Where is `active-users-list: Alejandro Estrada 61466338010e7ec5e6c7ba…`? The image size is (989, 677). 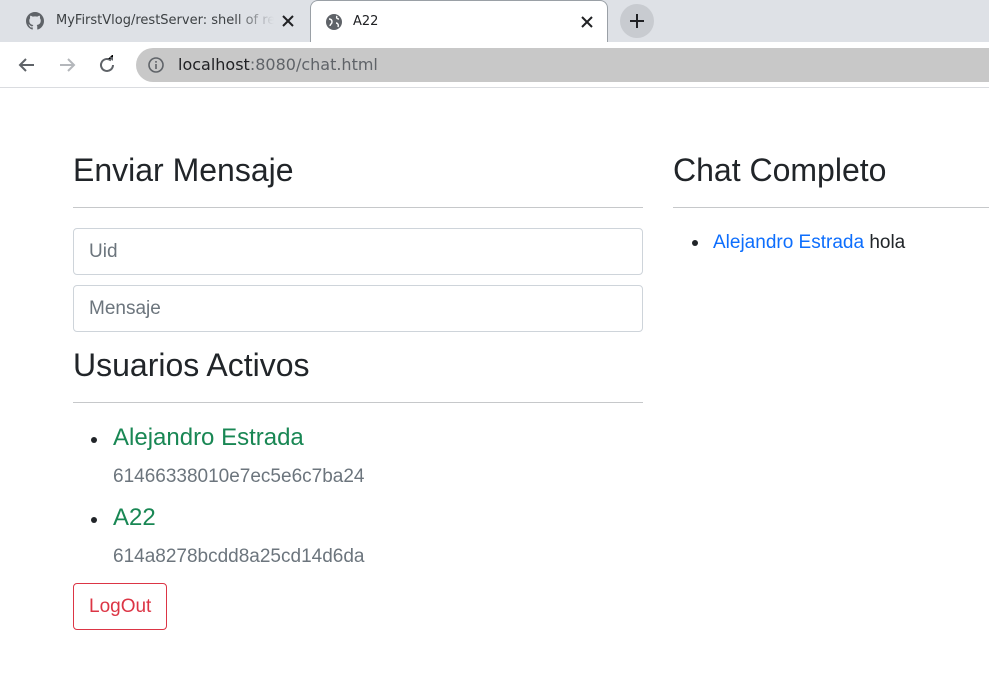 active-users-list: Alejandro Estrada 61466338010e7ec5e6c7ba… is located at coordinates (358, 496).